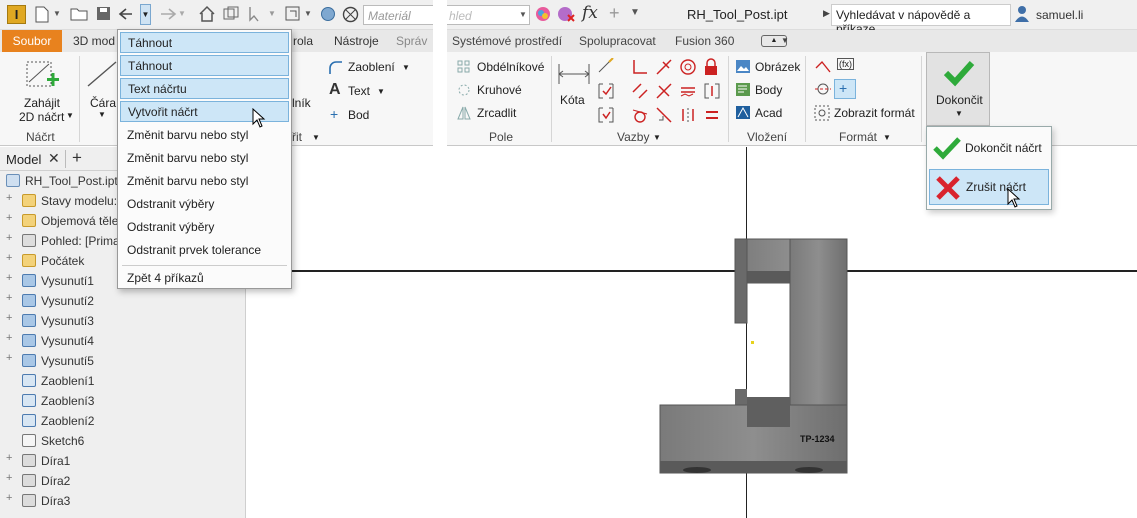  What do you see at coordinates (32, 41) in the screenshot?
I see `tab-file: Soubor` at bounding box center [32, 41].